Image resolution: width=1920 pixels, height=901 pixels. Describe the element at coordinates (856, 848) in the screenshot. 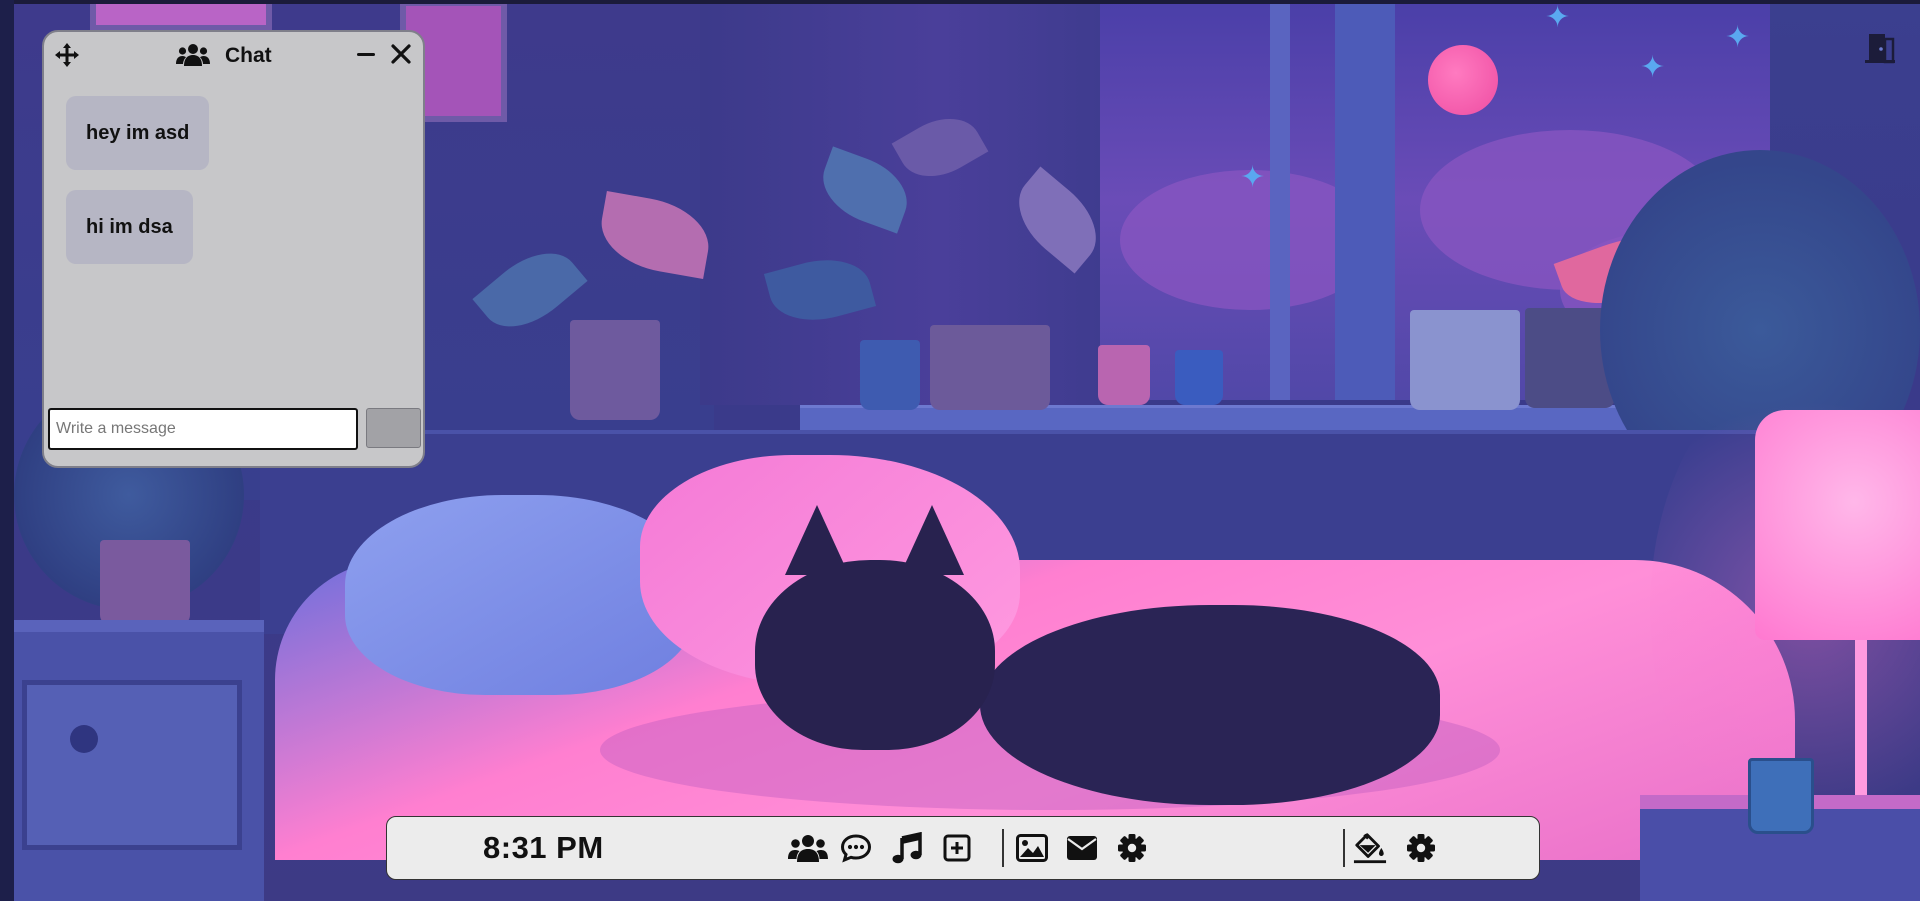

I see `chat-bubble-icon` at that location.